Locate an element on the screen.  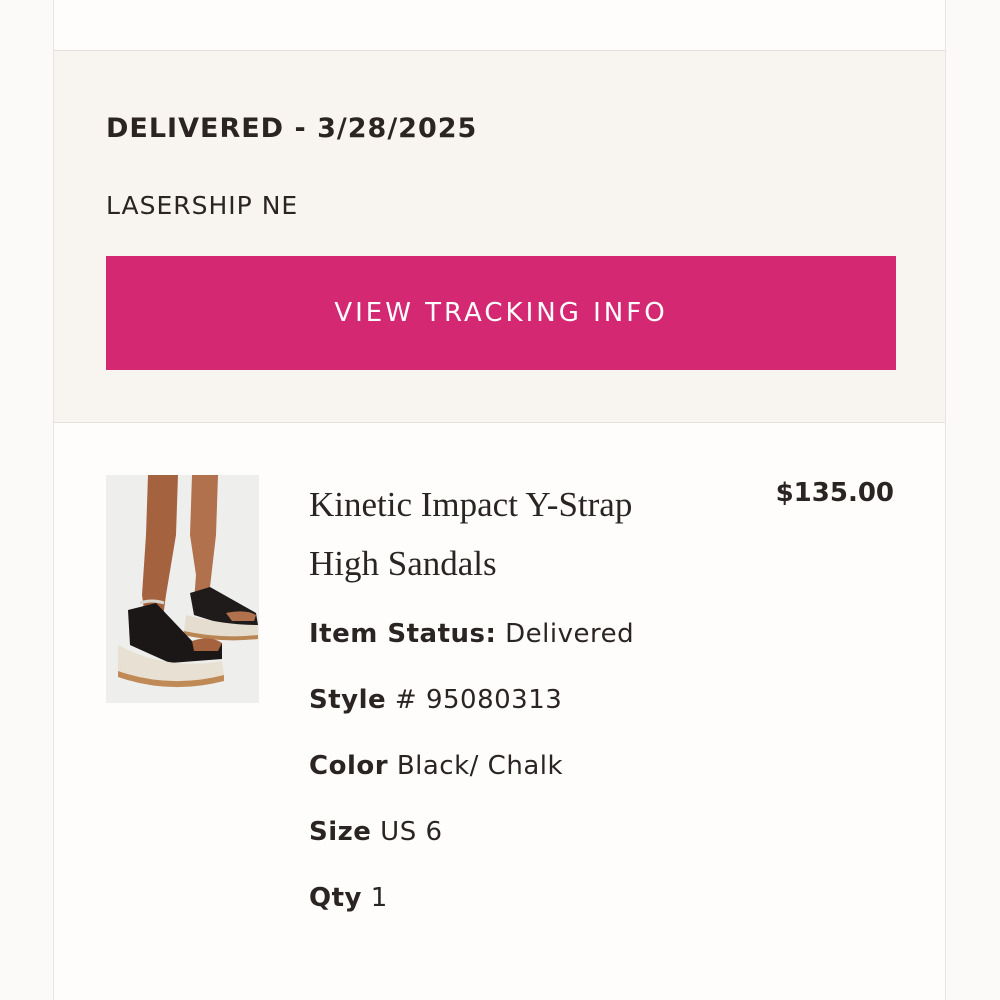
size-value: US 6 is located at coordinates (411, 832).